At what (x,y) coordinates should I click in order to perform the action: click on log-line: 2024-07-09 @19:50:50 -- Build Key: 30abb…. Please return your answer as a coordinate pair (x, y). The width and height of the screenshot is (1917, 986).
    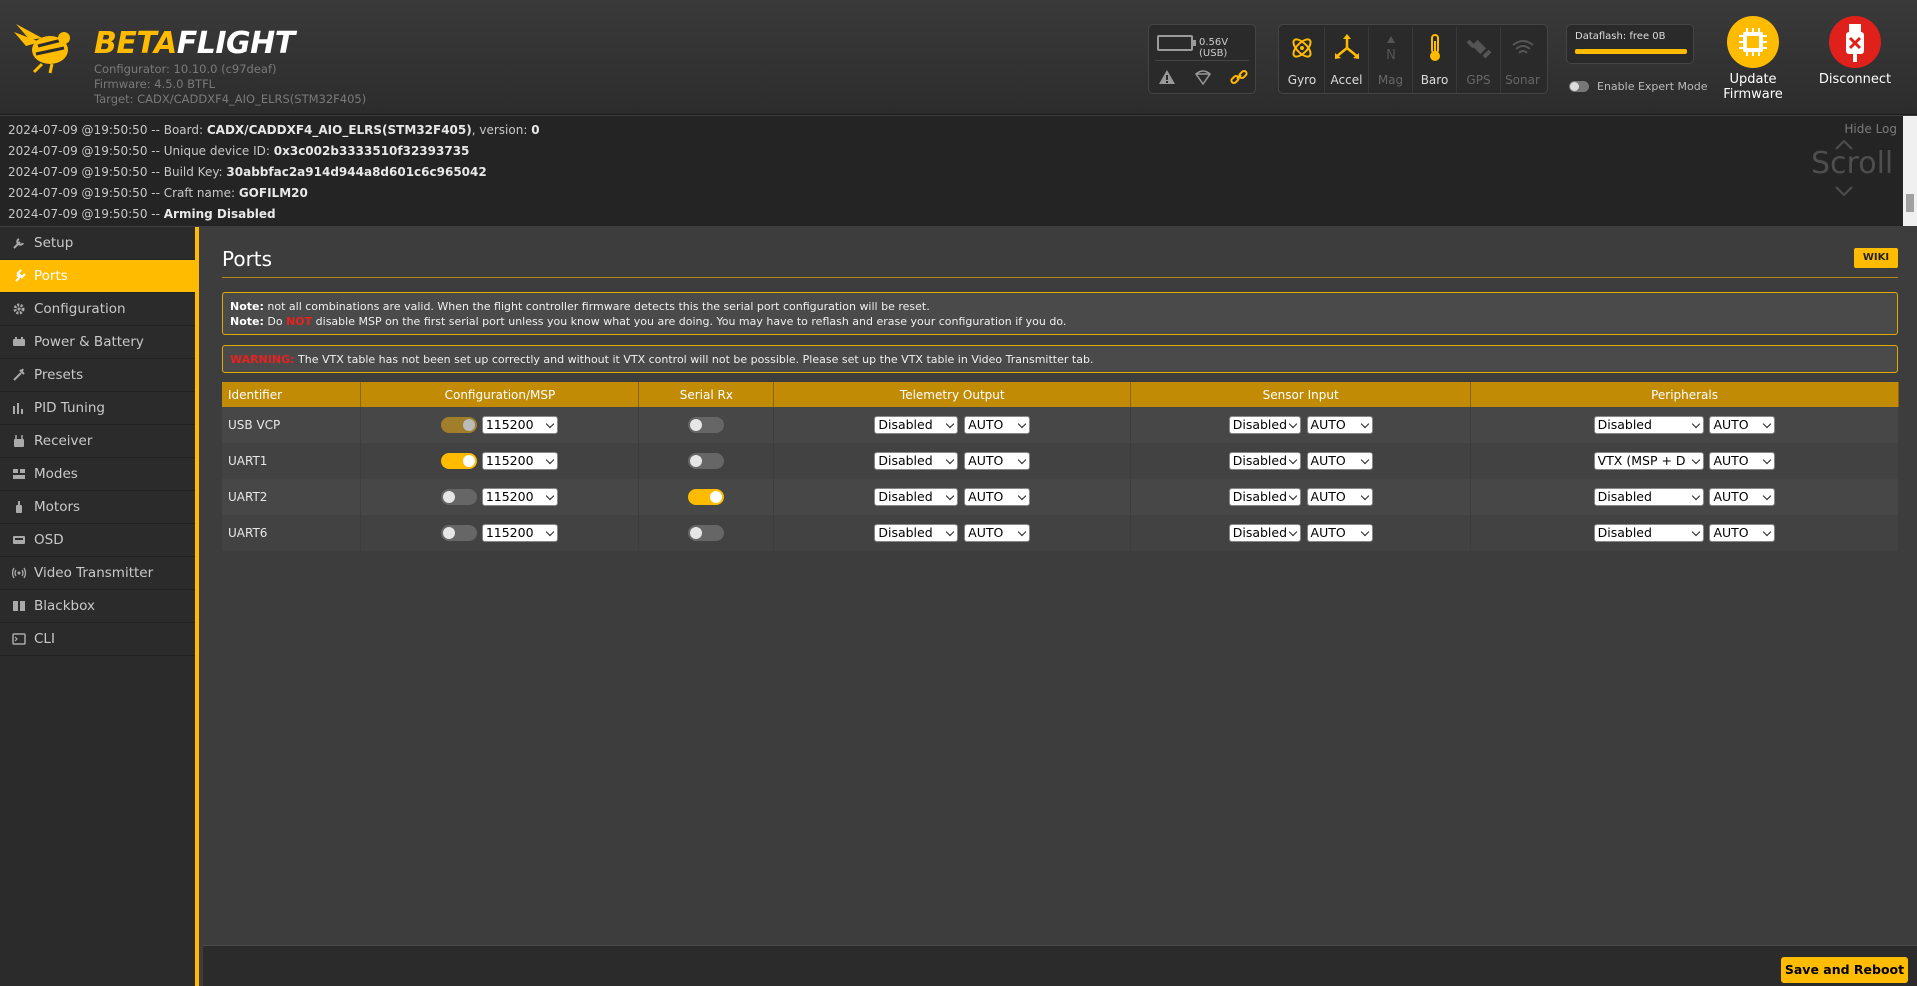
    Looking at the image, I should click on (247, 172).